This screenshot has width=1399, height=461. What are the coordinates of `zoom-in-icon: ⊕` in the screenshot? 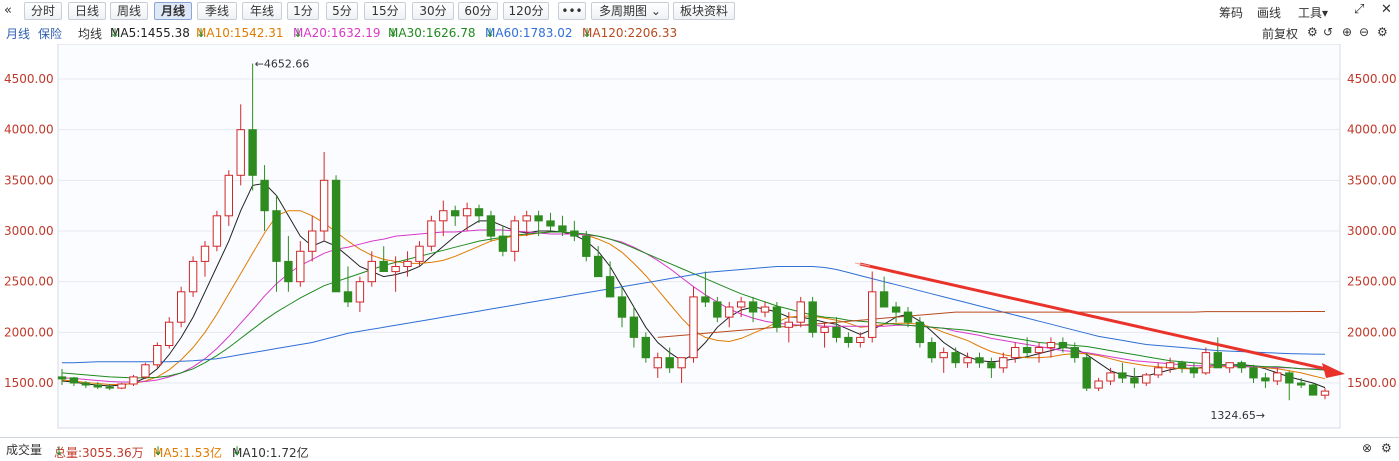 It's located at (1347, 32).